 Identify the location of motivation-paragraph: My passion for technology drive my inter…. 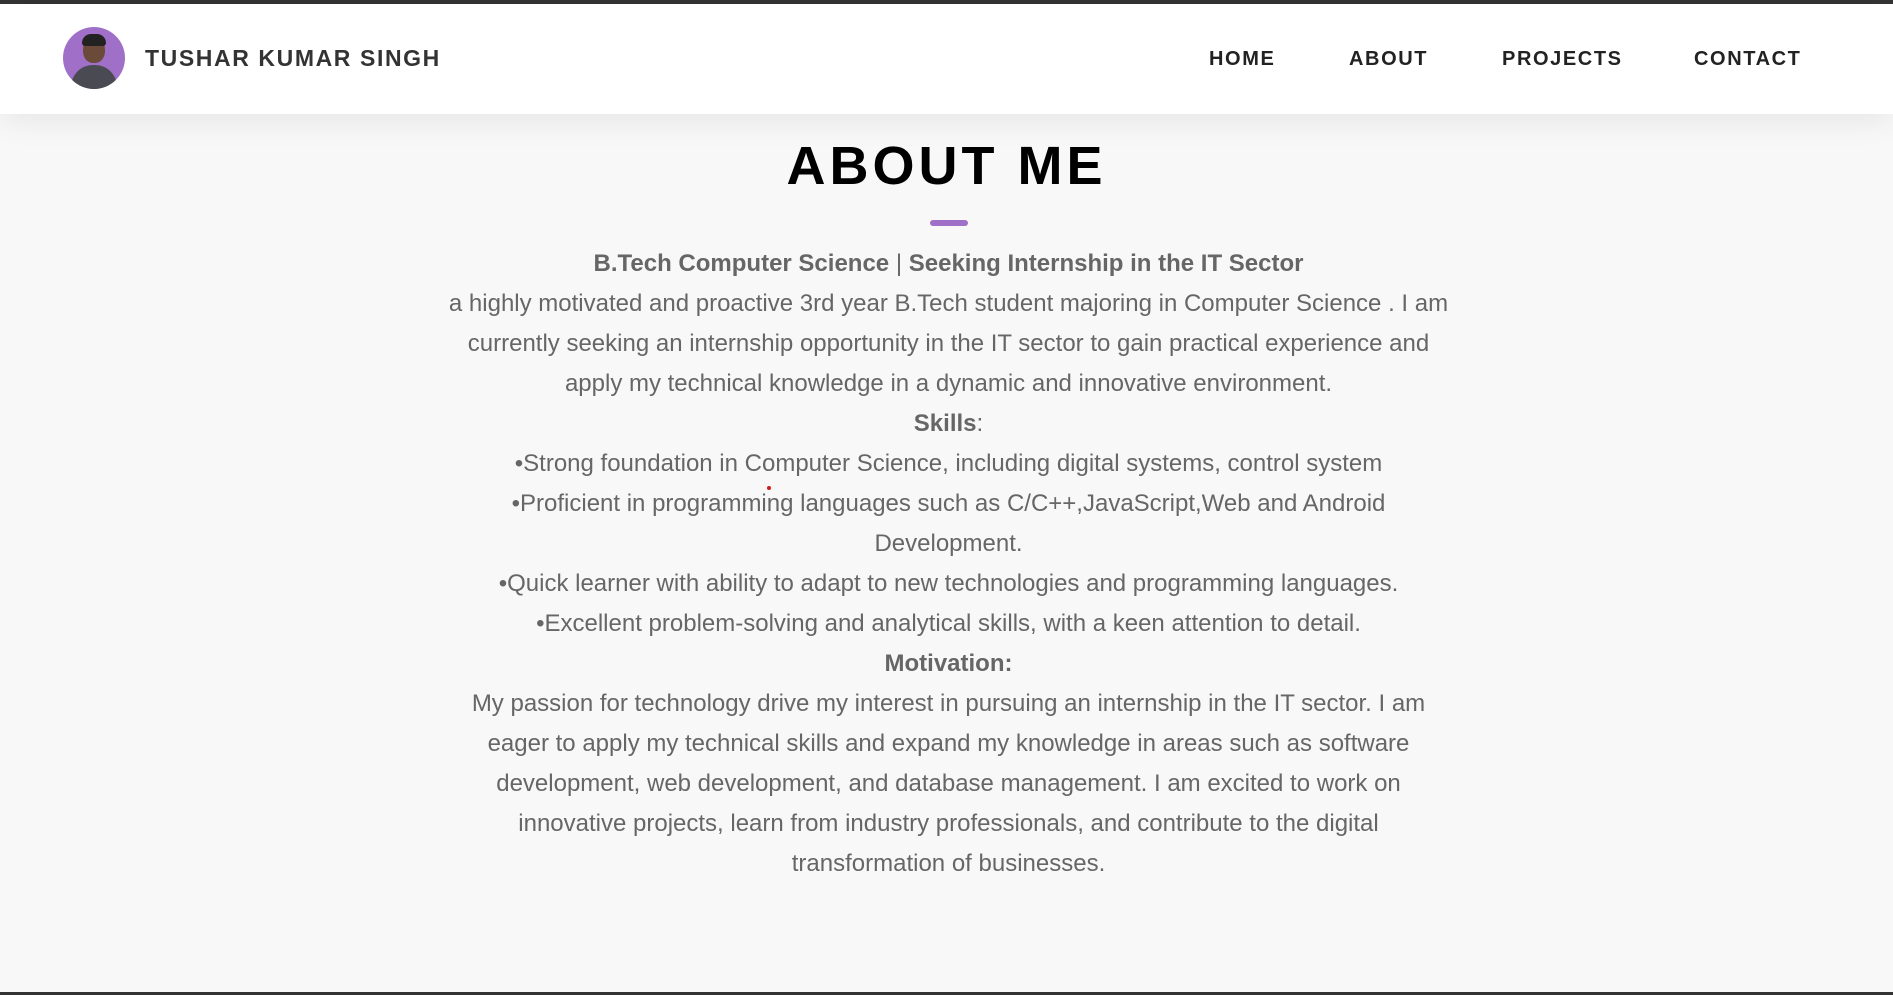
(948, 783).